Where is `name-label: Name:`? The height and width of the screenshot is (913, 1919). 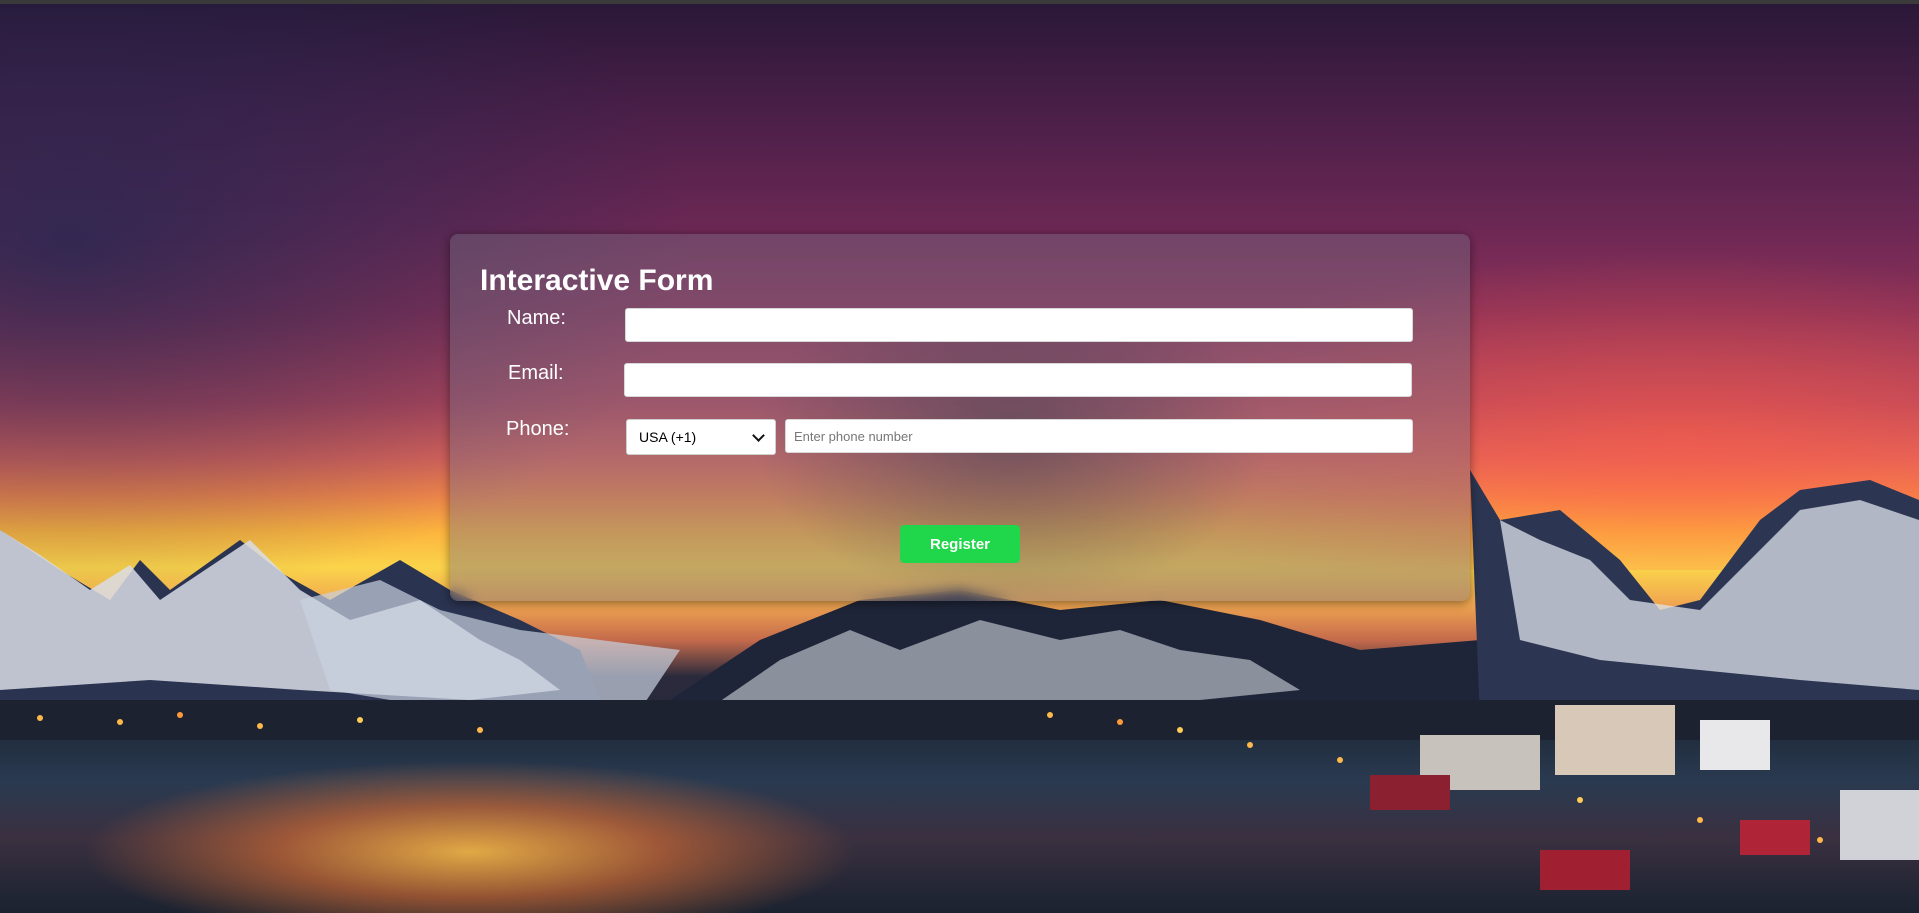 name-label: Name: is located at coordinates (536, 318).